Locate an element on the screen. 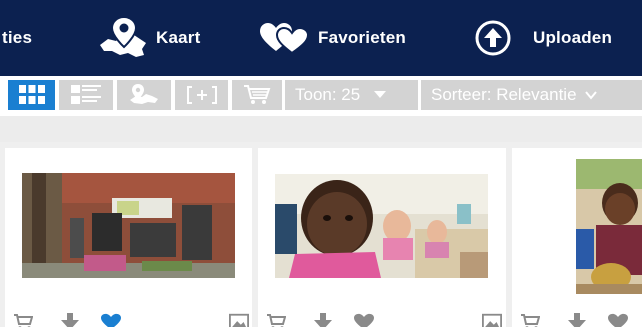 The height and width of the screenshot is (327, 642). grid-view-button is located at coordinates (31, 95).